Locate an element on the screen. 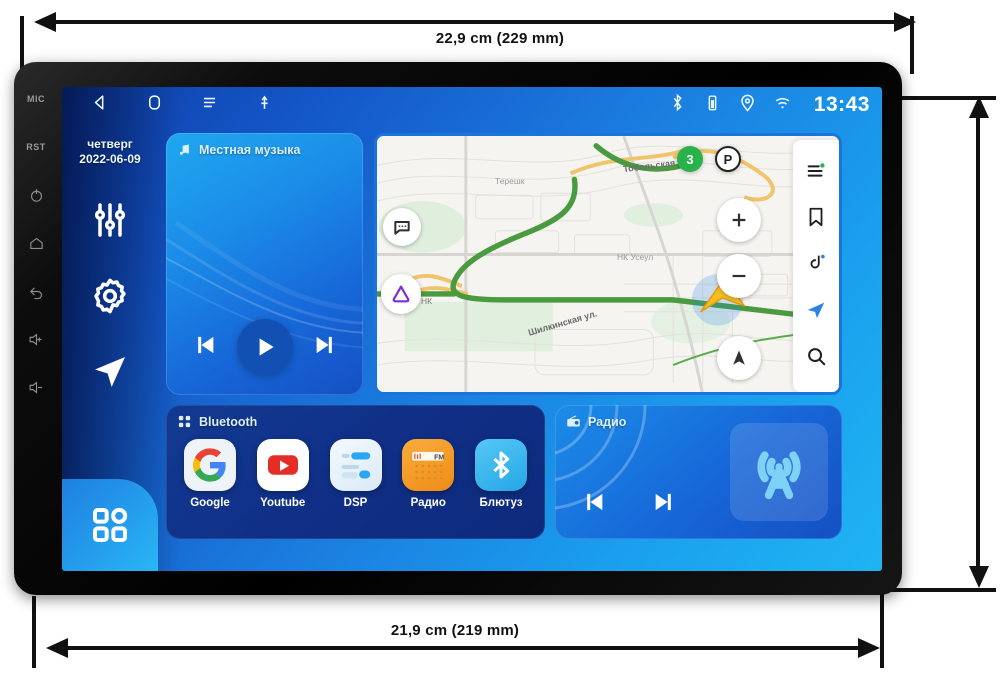 This screenshot has width=1000, height=673. physical-side-keys: MIC RST is located at coordinates (36, 328).